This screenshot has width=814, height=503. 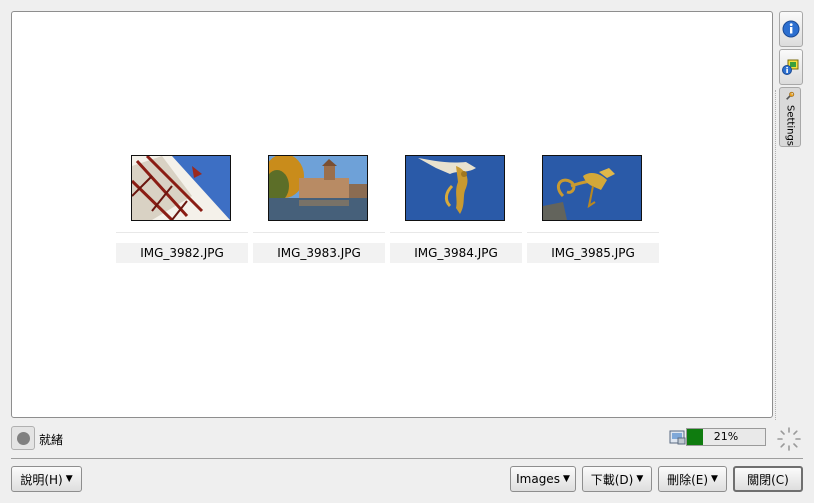 What do you see at coordinates (677, 437) in the screenshot?
I see `storage-icon` at bounding box center [677, 437].